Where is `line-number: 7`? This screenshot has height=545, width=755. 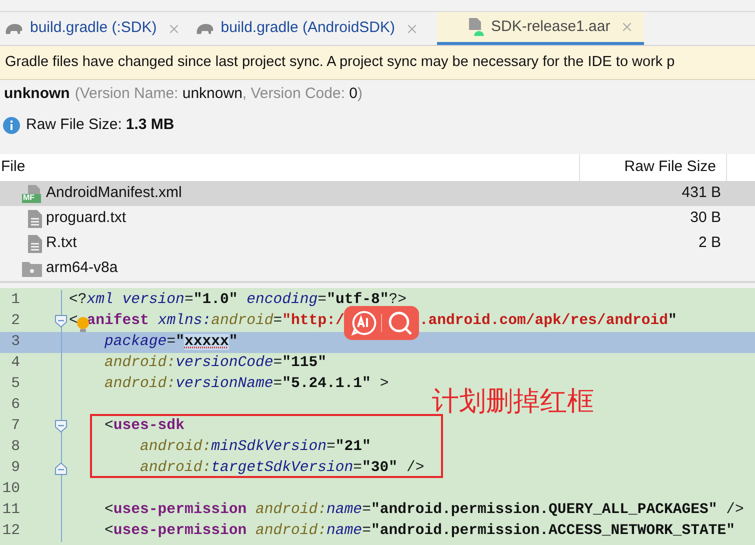
line-number: 7 is located at coordinates (15, 426).